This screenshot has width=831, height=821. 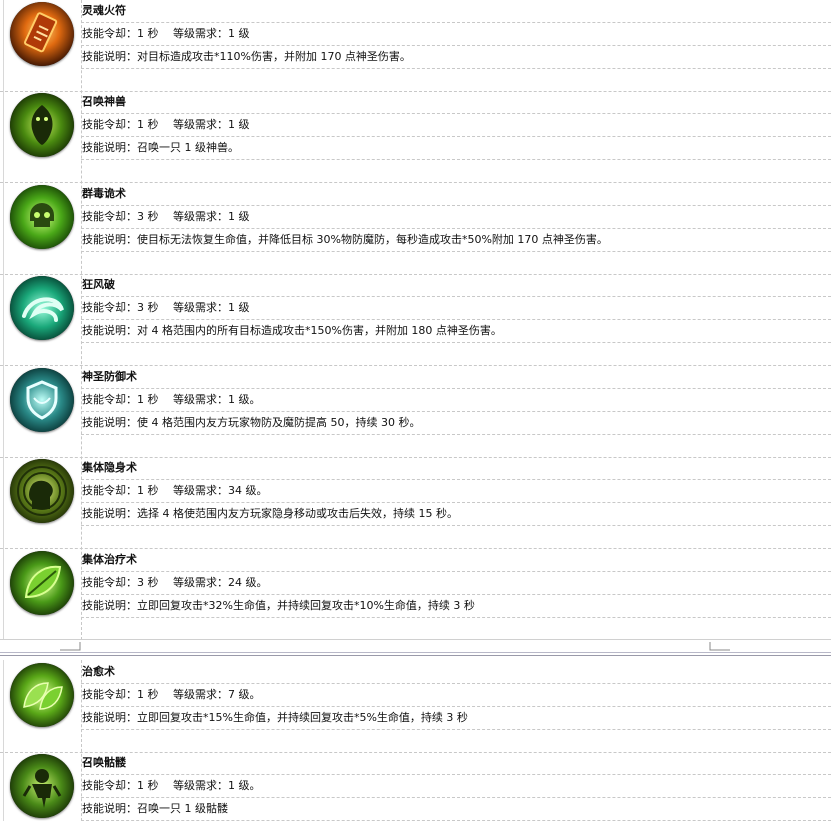 What do you see at coordinates (456, 423) in the screenshot?
I see `skill-description: 技能说明：使 4 格范围内友方玩家物防及魔防提高 50，持续 30 秒。` at bounding box center [456, 423].